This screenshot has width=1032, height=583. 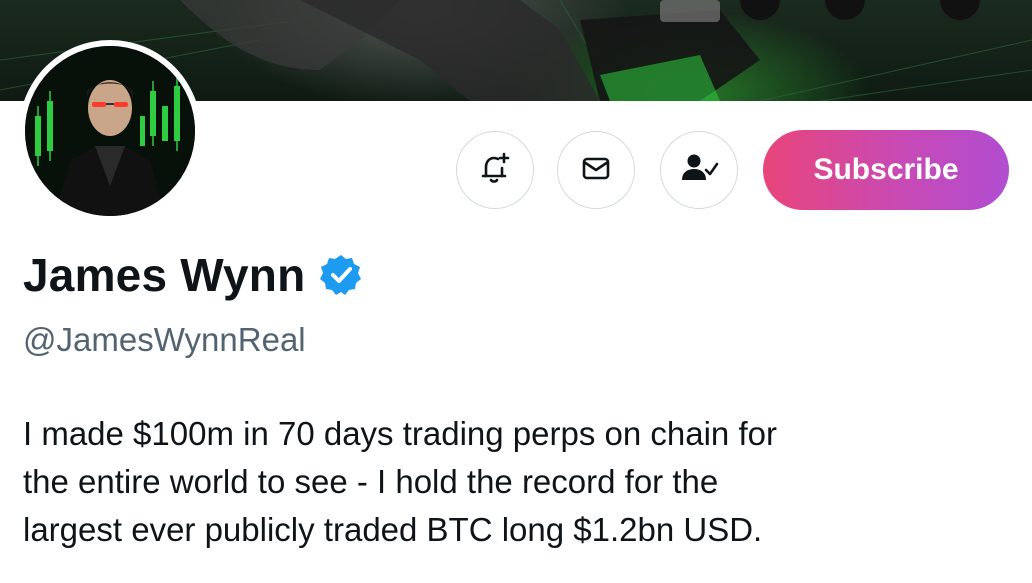 I want to click on name-row: James Wynn, so click(x=193, y=275).